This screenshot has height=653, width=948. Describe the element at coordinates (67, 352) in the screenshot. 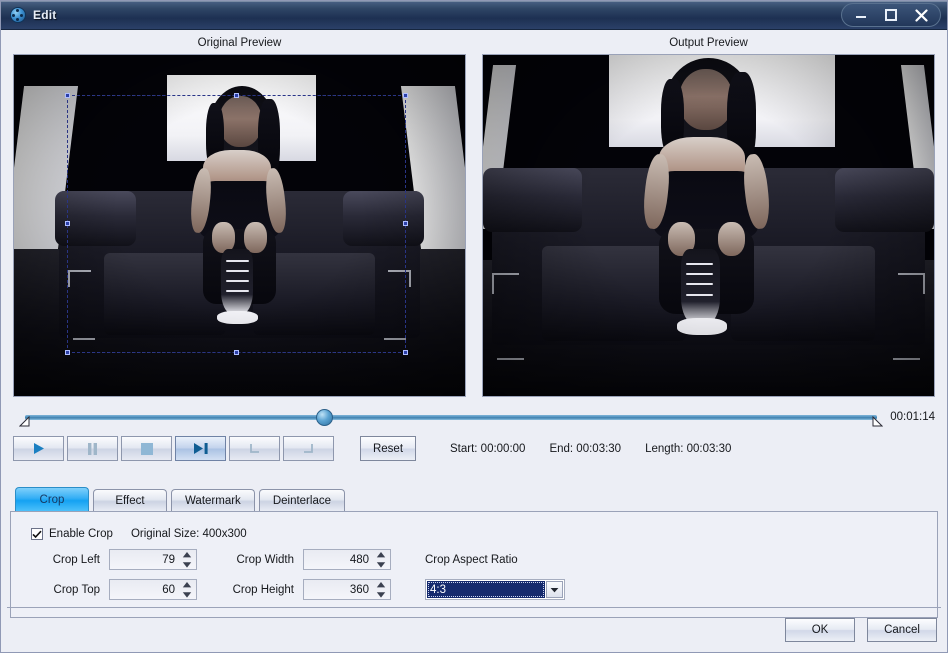

I see `crop-handle-bottom-left` at that location.